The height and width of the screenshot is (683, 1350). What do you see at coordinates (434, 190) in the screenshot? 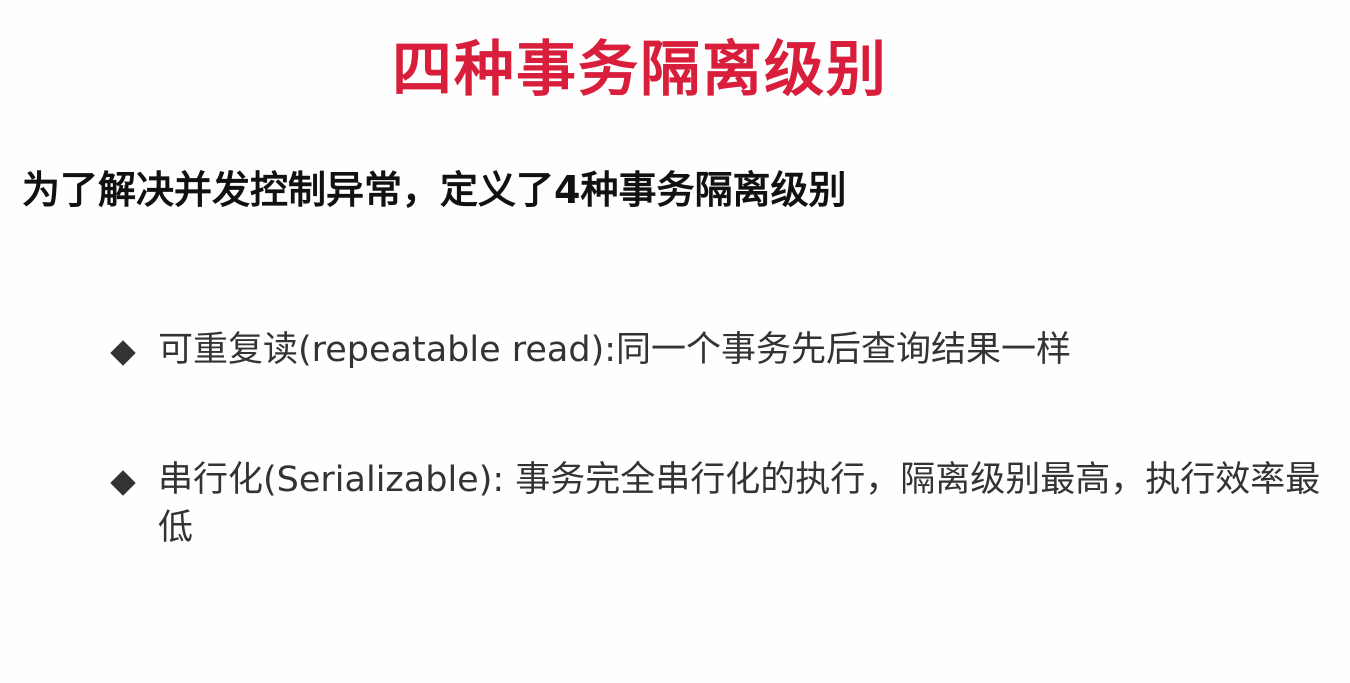
I see `slide-subtitle: 为了解决并发控制异常，定义了4种事务隔离级别` at bounding box center [434, 190].